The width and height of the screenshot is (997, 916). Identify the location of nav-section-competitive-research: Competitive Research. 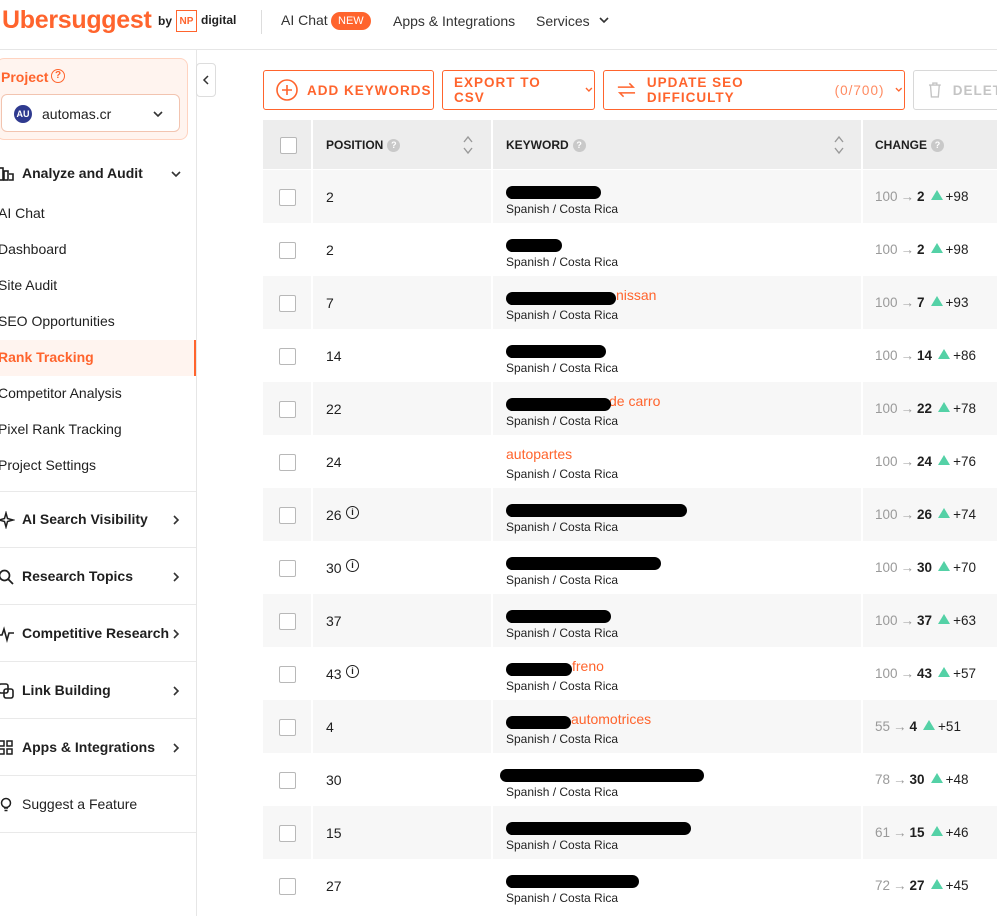
(98, 634).